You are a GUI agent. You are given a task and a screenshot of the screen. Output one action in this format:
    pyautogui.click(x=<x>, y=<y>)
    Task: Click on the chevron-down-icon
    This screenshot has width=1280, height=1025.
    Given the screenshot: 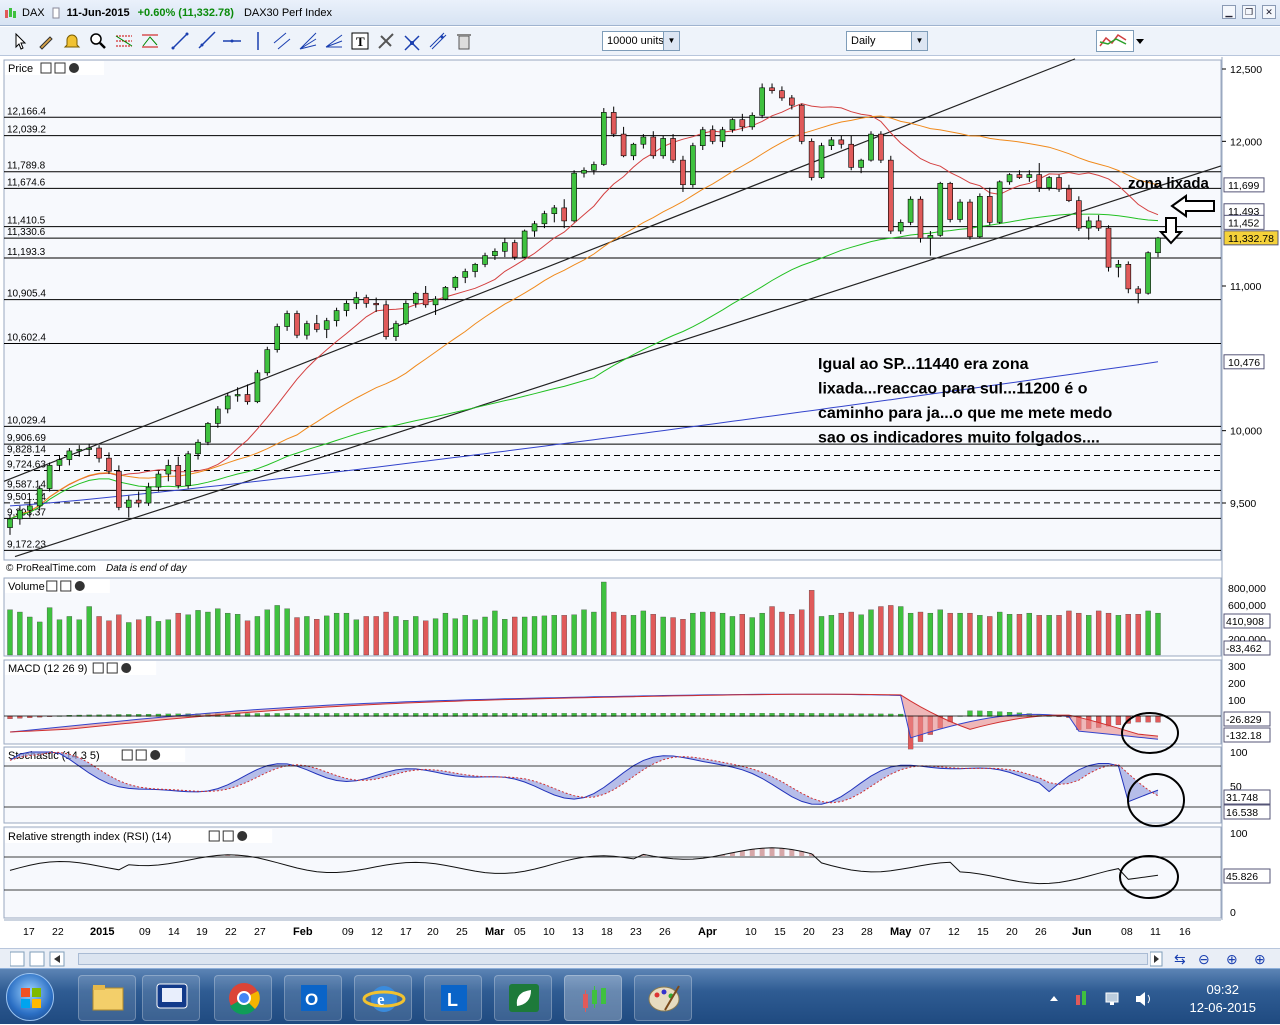 What is the action you would take?
    pyautogui.click(x=1140, y=41)
    